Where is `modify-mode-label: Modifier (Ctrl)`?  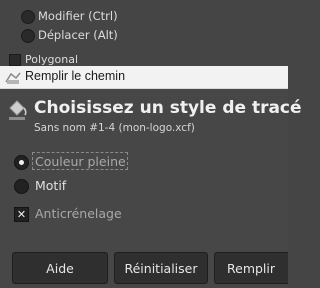
modify-mode-label: Modifier (Ctrl) is located at coordinates (78, 16).